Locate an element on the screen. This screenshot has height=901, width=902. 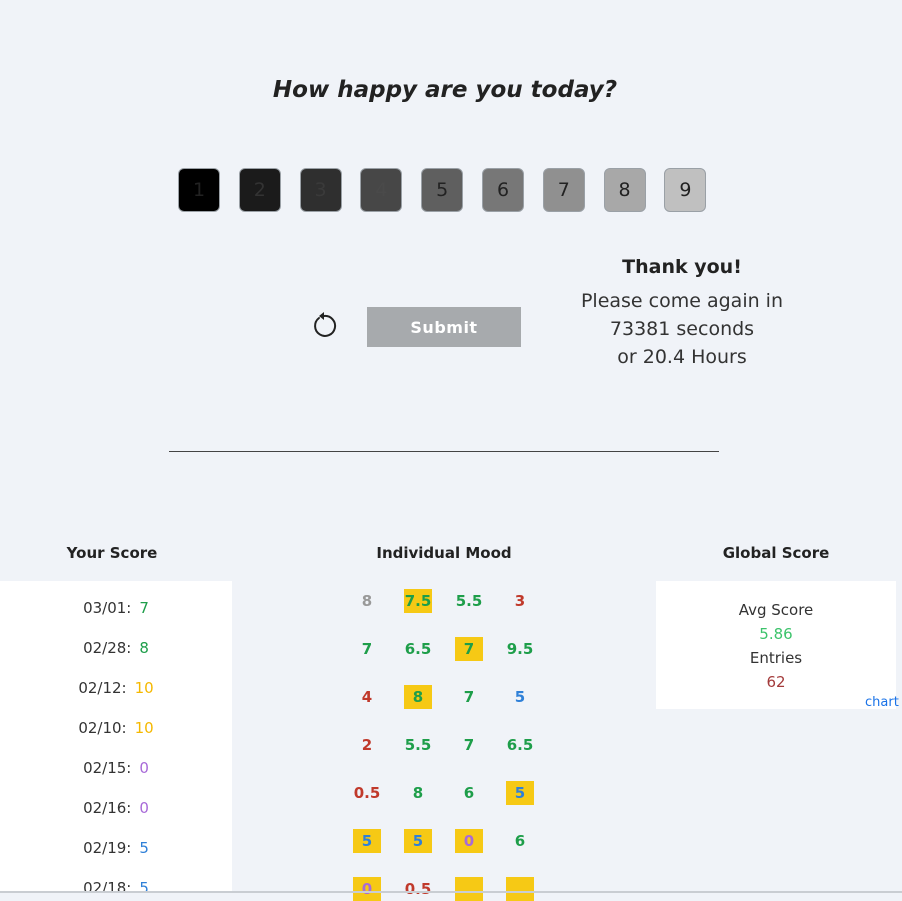
score-row: 02/16: 0 is located at coordinates (116, 808).